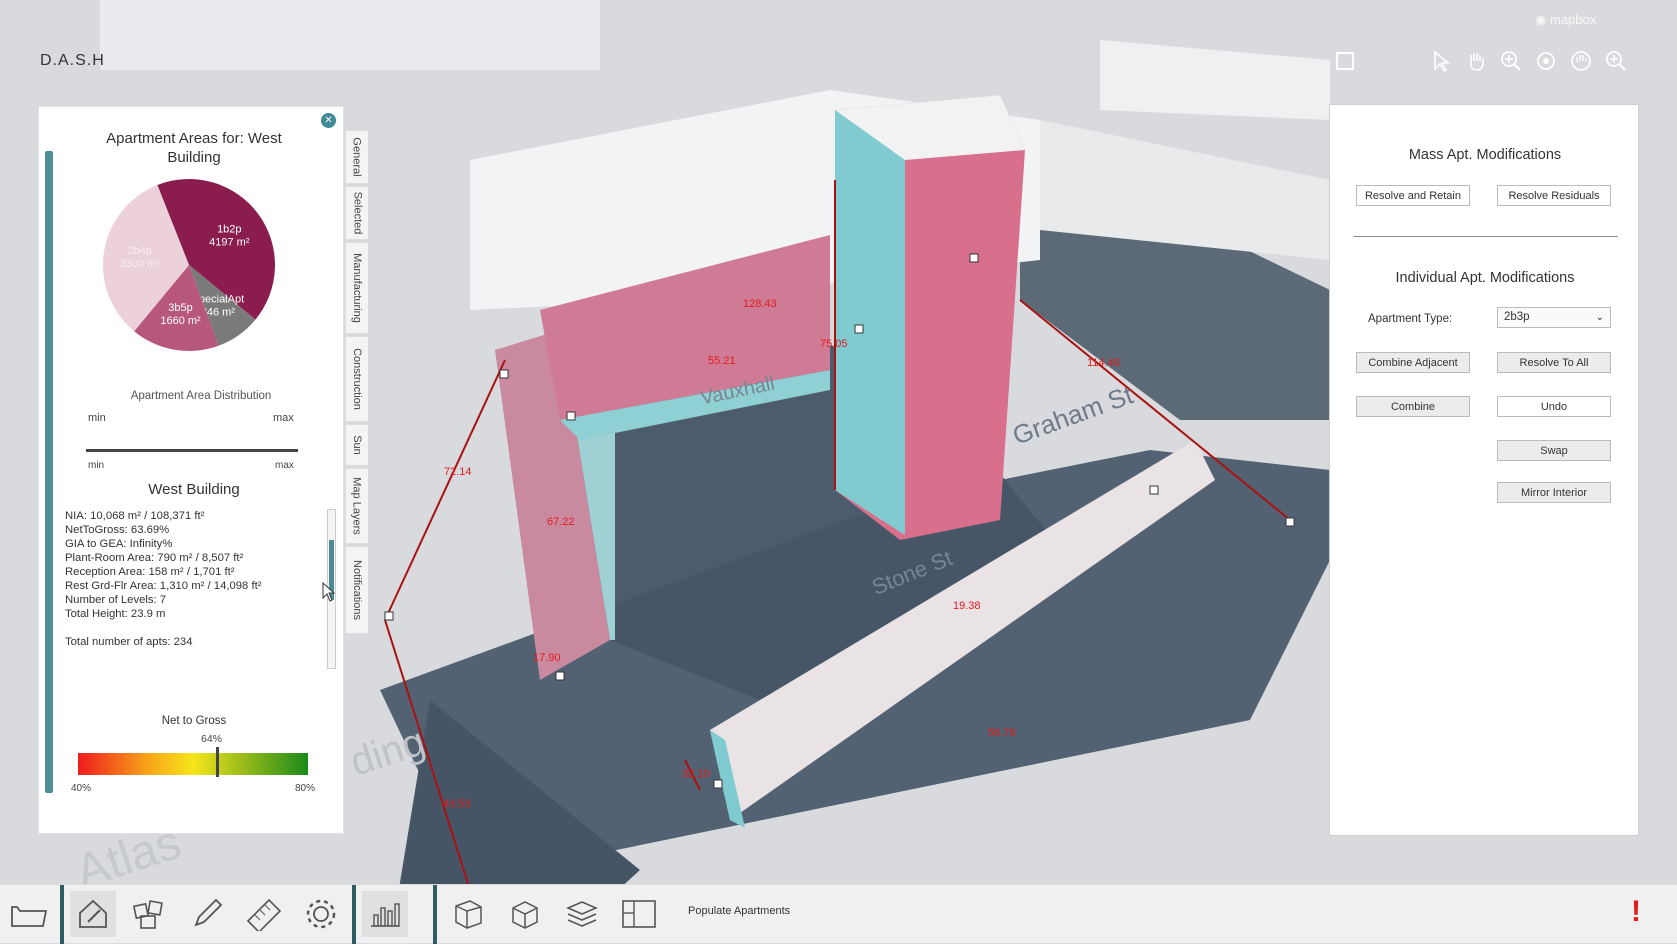 This screenshot has height=944, width=1677. I want to click on stat-line: Rest Grd-Flr Area: 1,310 m² / 14,098 ft², so click(163, 586).